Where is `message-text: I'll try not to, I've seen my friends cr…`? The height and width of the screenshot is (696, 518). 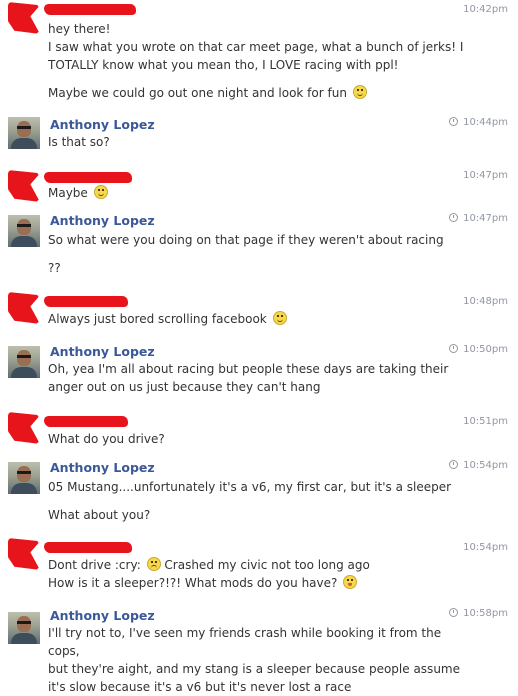 message-text: I'll try not to, I've seen my friends cr… is located at coordinates (254, 660).